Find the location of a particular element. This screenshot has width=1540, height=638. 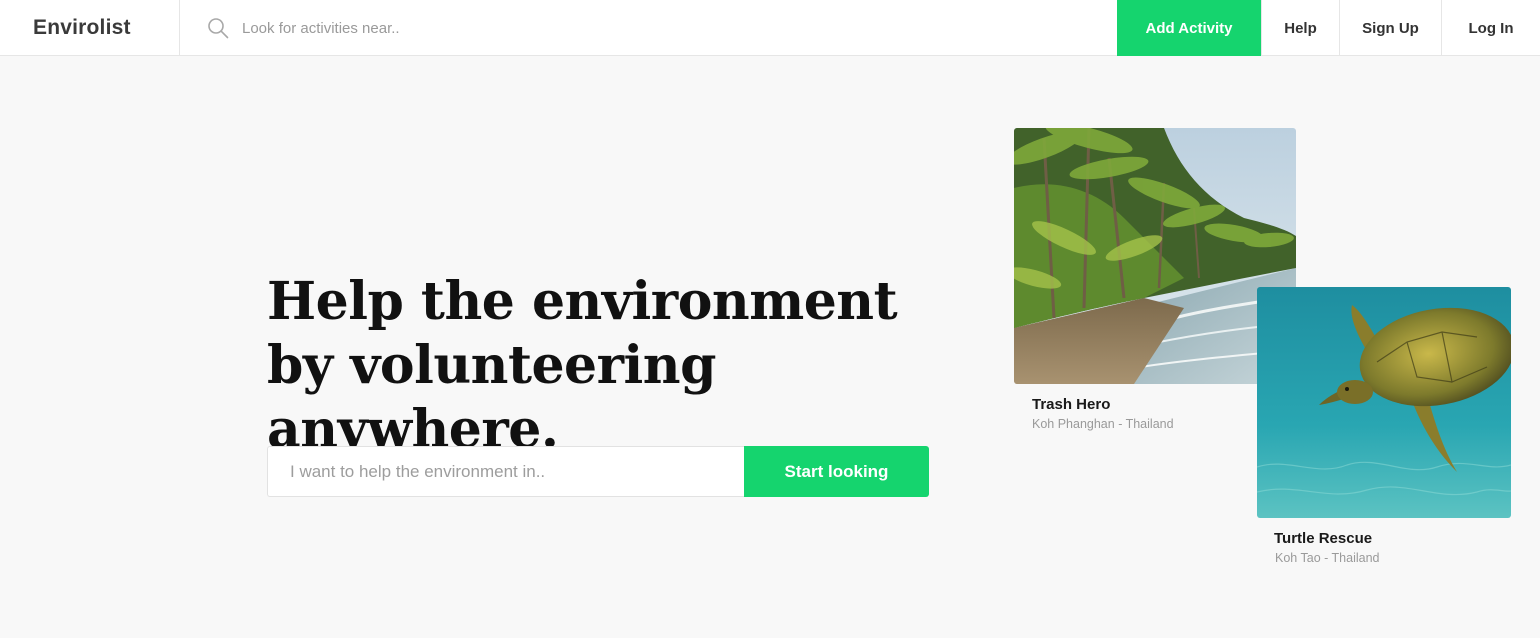

start-looking-button: Start looking is located at coordinates (836, 471).